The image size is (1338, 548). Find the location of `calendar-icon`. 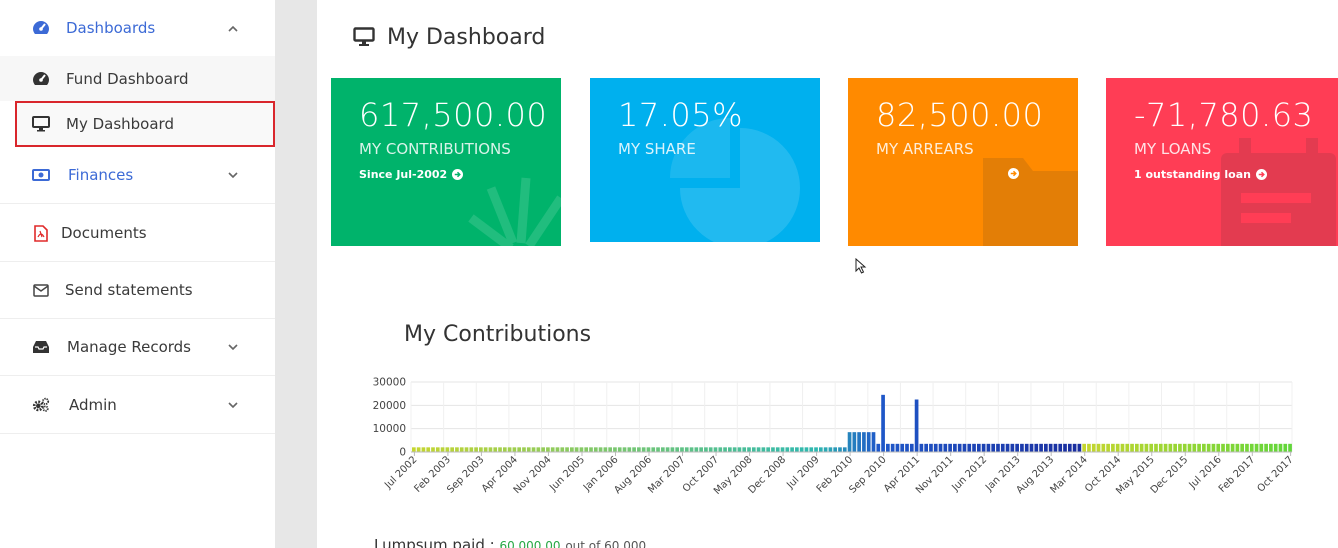

calendar-icon is located at coordinates (1278, 192).